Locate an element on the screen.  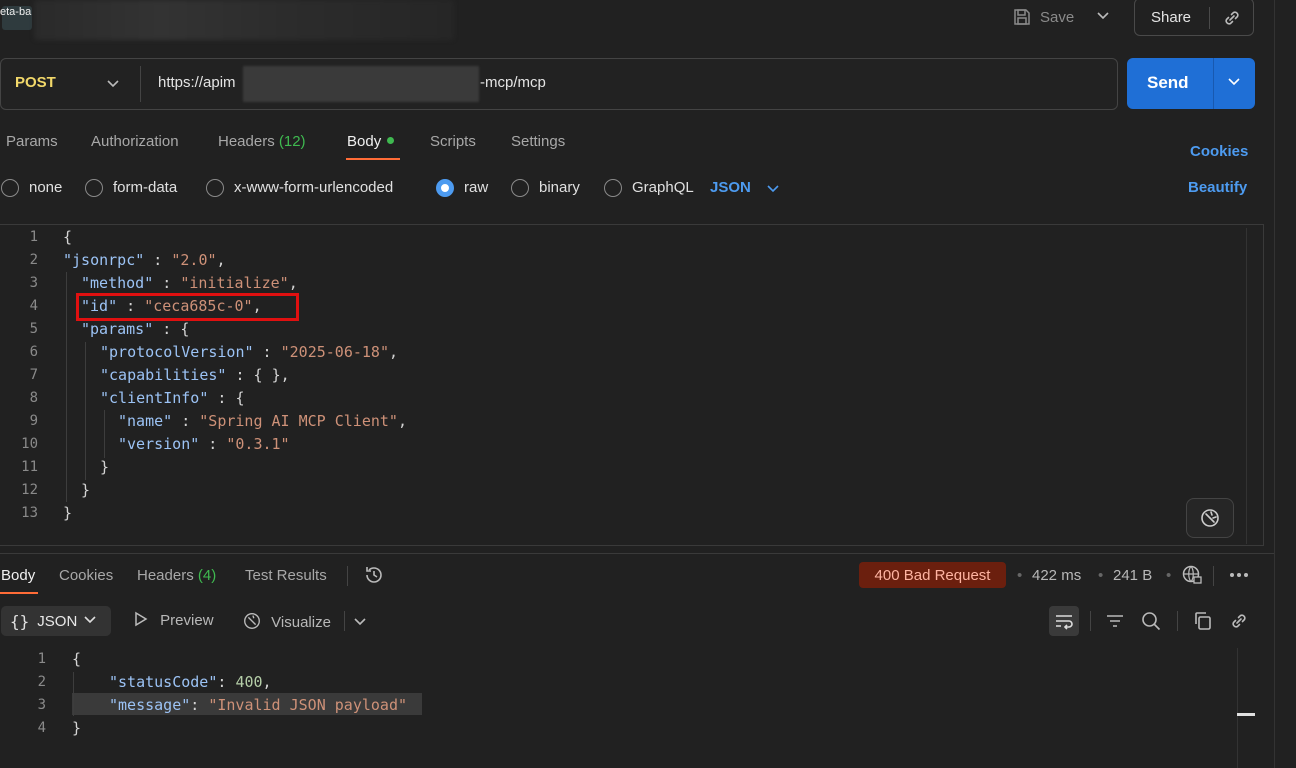
response-scrollbar-thumb is located at coordinates (1246, 714).